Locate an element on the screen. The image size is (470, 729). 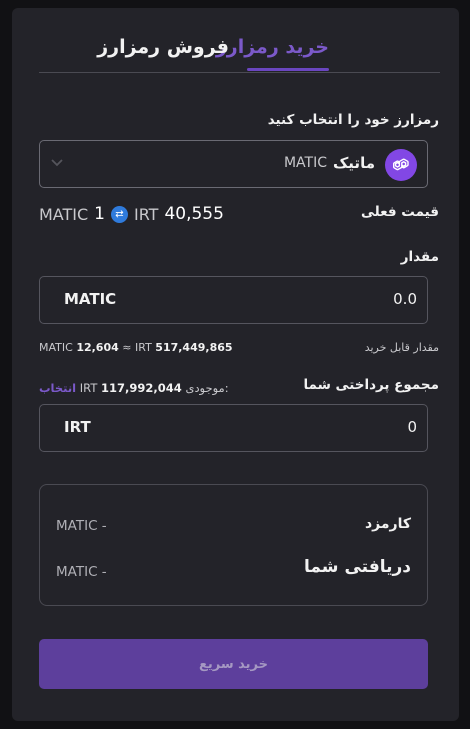
payment-value: 0 is located at coordinates (412, 427).